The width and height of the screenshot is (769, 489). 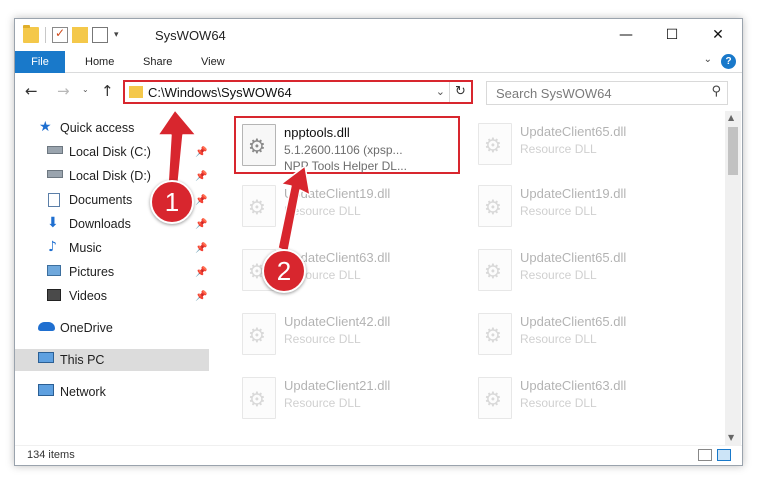 What do you see at coordinates (213, 62) in the screenshot?
I see `tab-view: View` at bounding box center [213, 62].